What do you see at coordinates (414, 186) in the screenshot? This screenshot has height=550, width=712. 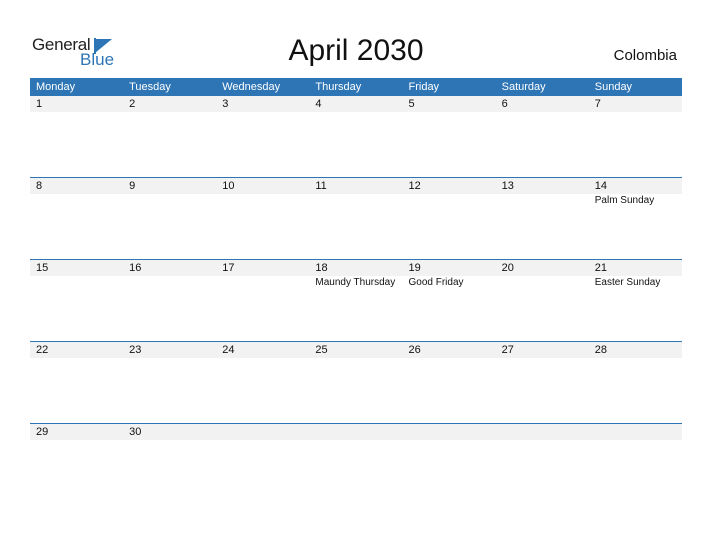 I see `day-number: 12` at bounding box center [414, 186].